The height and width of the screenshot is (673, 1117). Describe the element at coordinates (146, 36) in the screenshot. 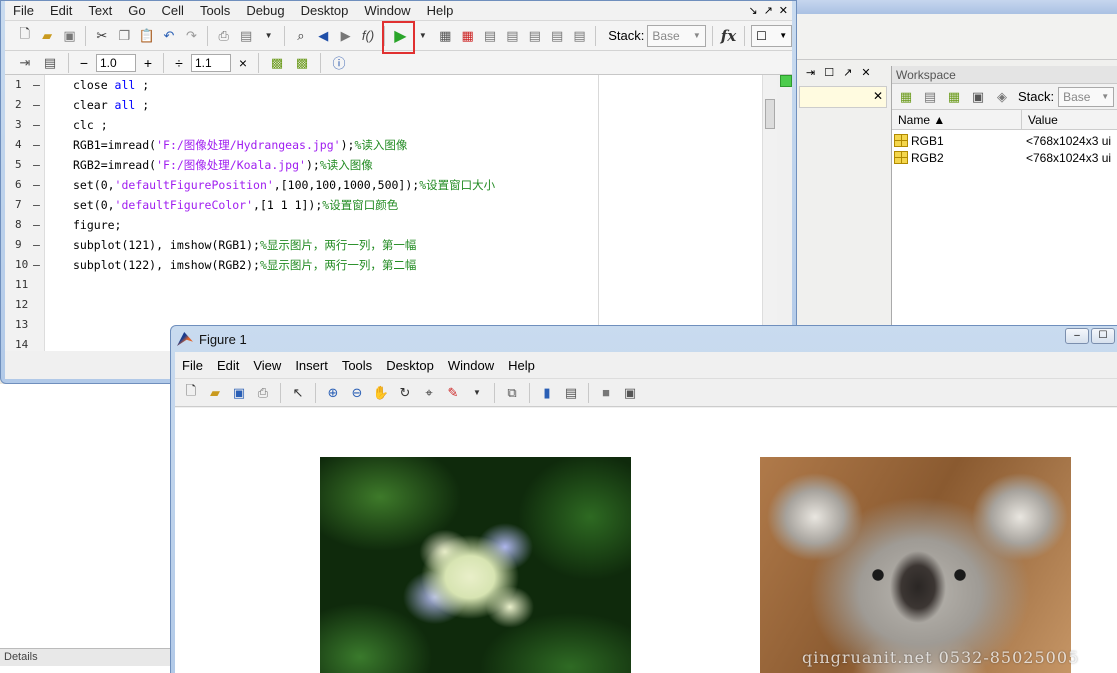

I see `paste-icon: 📋` at that location.